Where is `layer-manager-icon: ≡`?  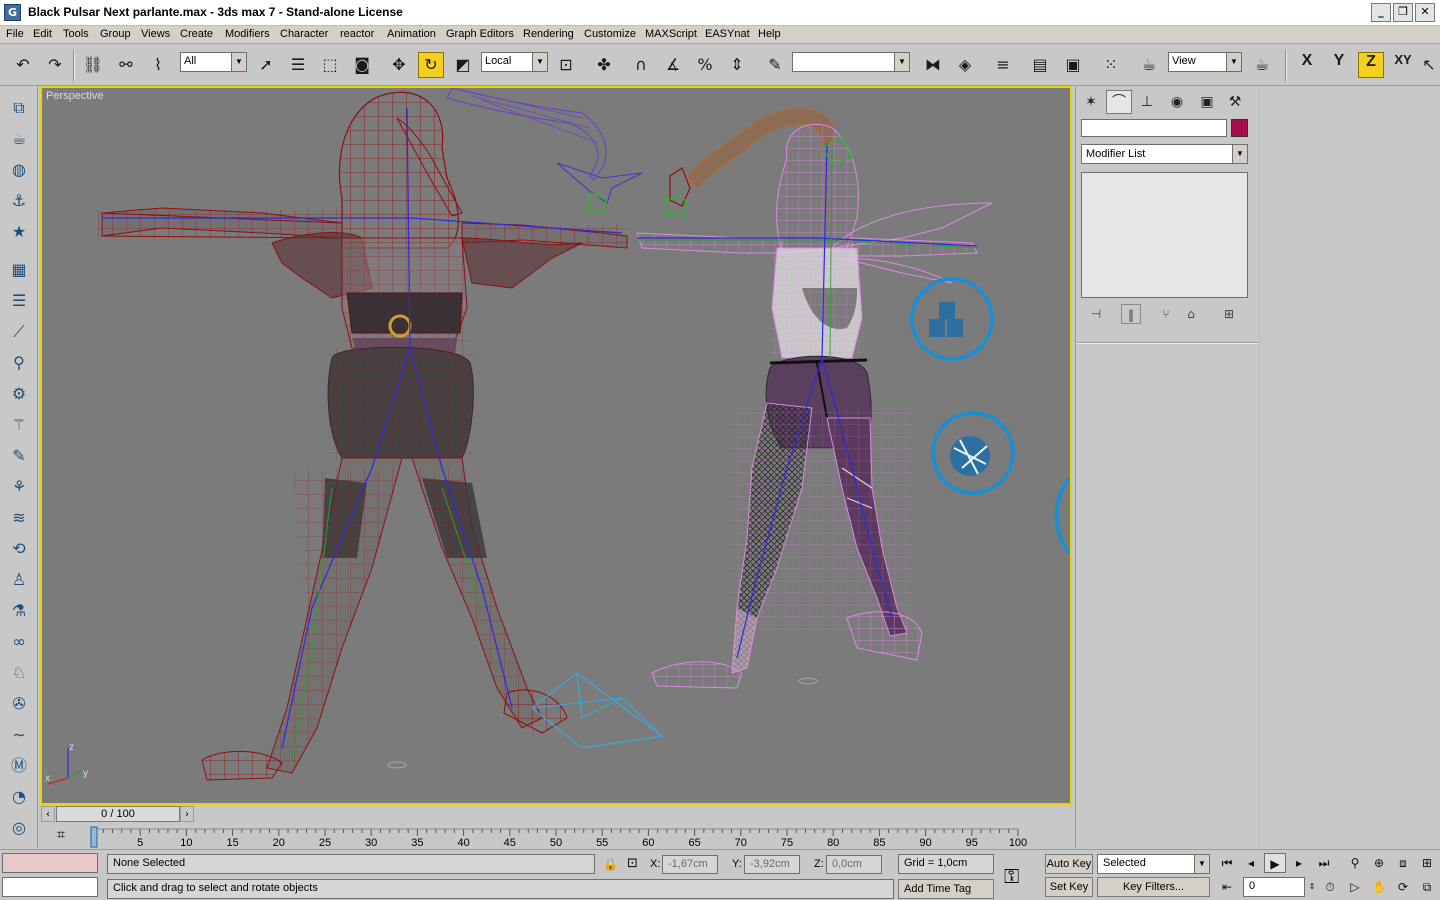 layer-manager-icon: ≡ is located at coordinates (1003, 65).